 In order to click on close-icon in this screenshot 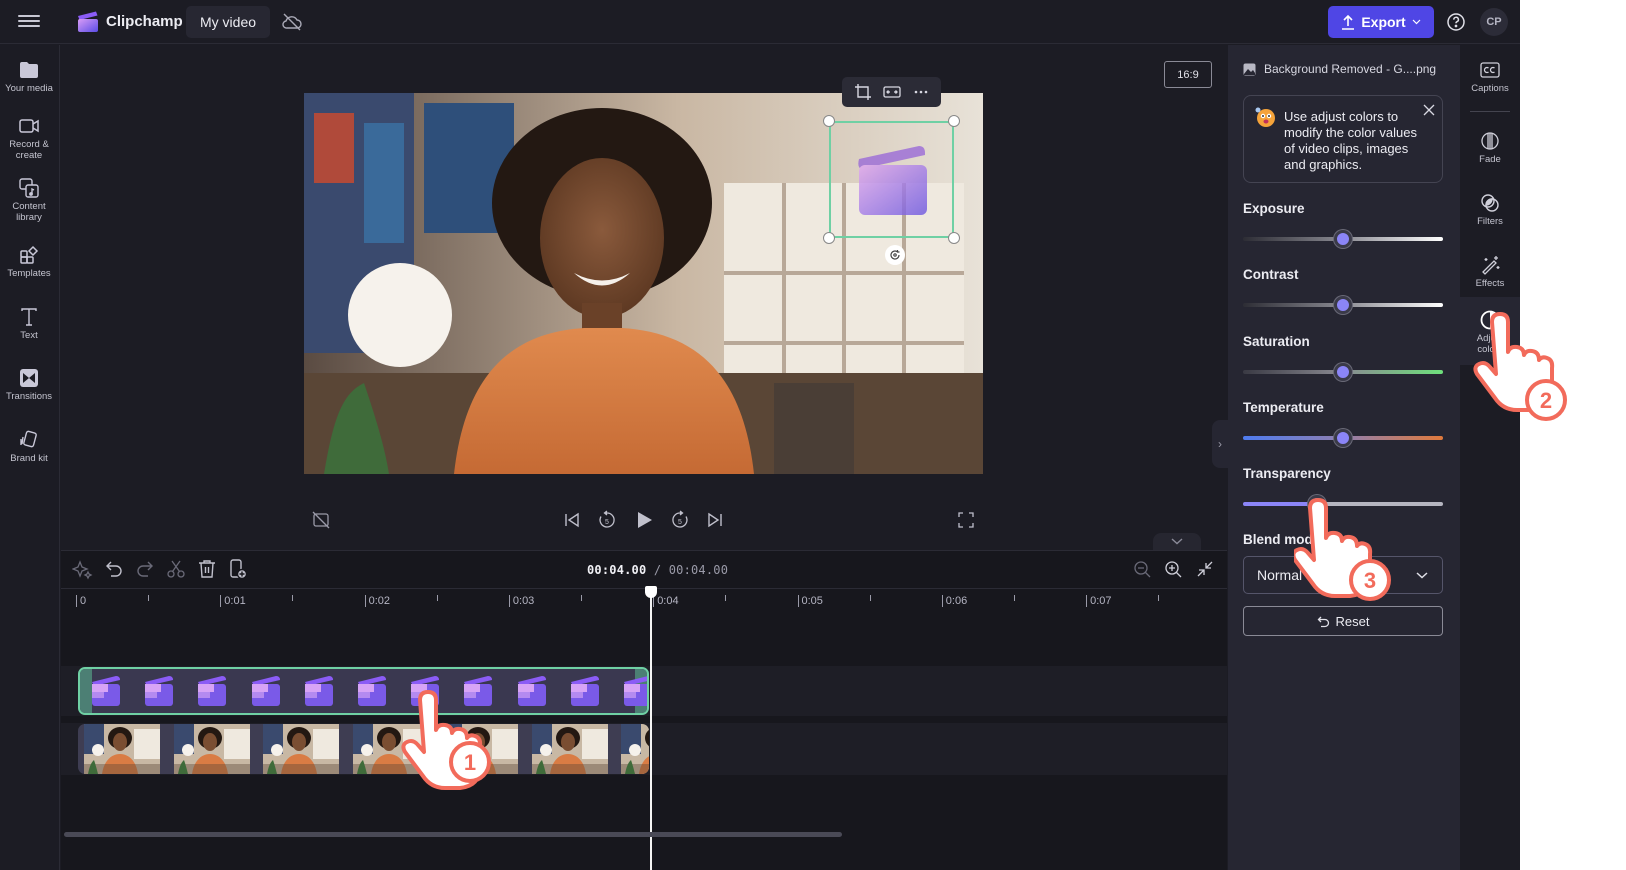, I will do `click(1429, 110)`.